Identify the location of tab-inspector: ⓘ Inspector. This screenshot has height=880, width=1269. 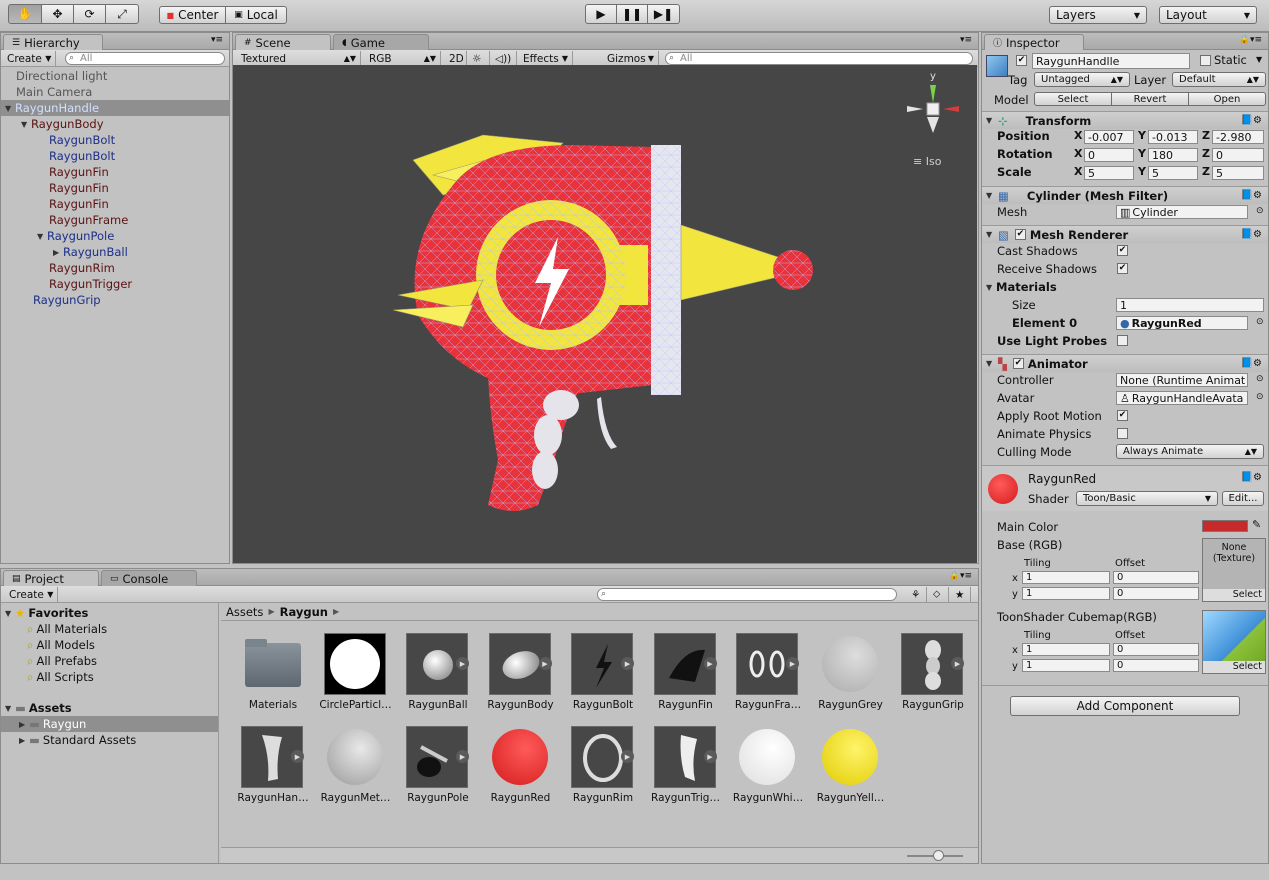
(1034, 42).